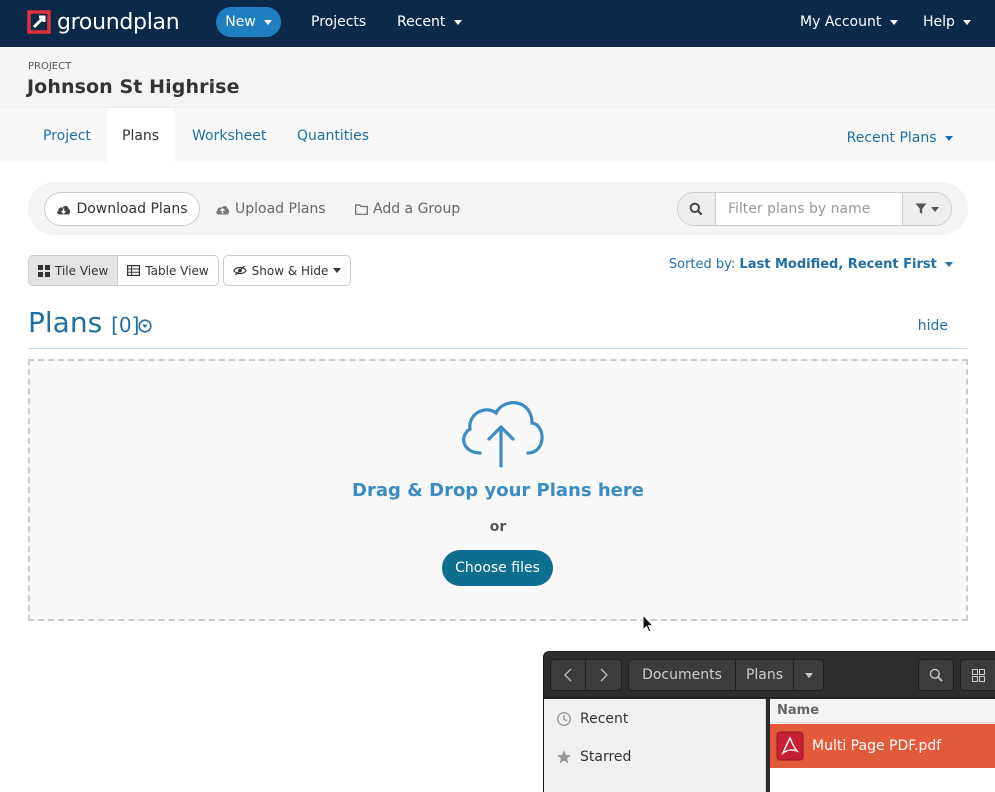 The image size is (995, 792). I want to click on path-documents: Documents, so click(682, 675).